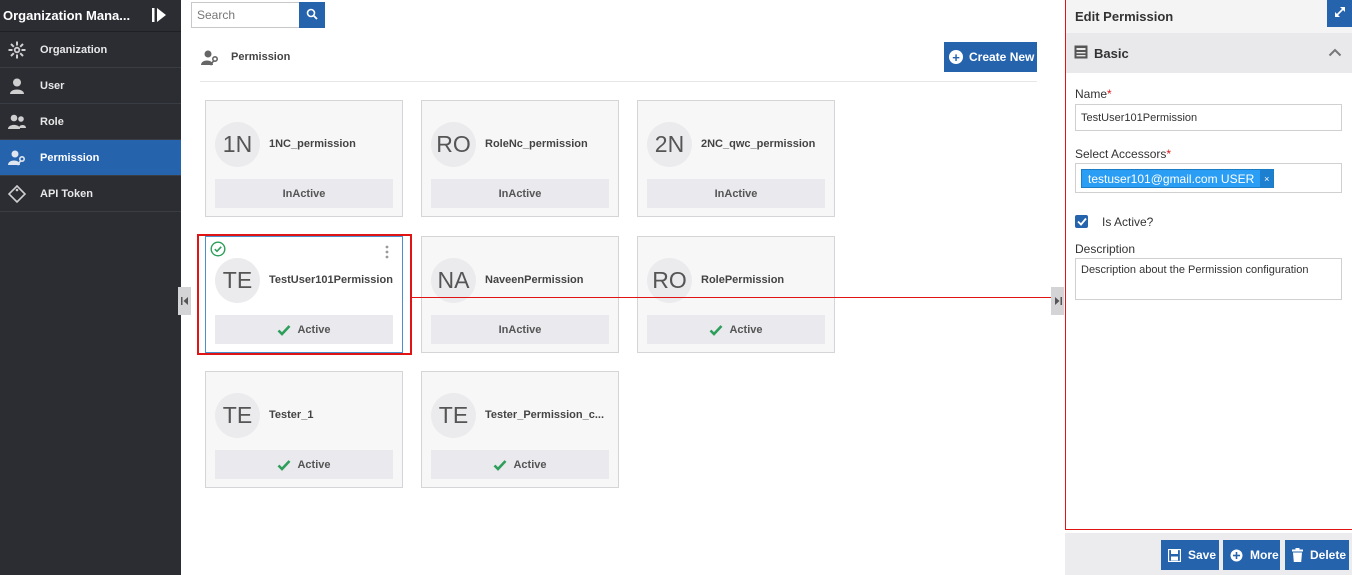 The height and width of the screenshot is (575, 1352). I want to click on card-name: 1NC_permission, so click(312, 144).